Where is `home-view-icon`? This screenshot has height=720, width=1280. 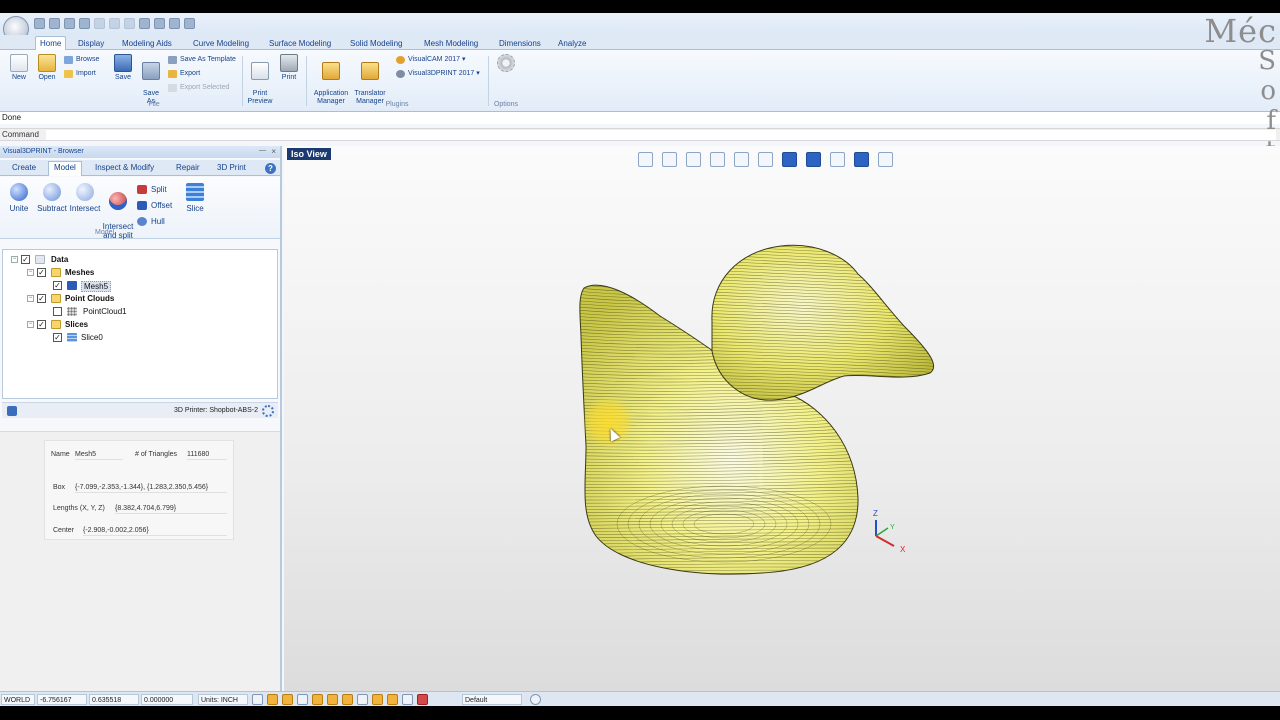
home-view-icon is located at coordinates (837, 159).